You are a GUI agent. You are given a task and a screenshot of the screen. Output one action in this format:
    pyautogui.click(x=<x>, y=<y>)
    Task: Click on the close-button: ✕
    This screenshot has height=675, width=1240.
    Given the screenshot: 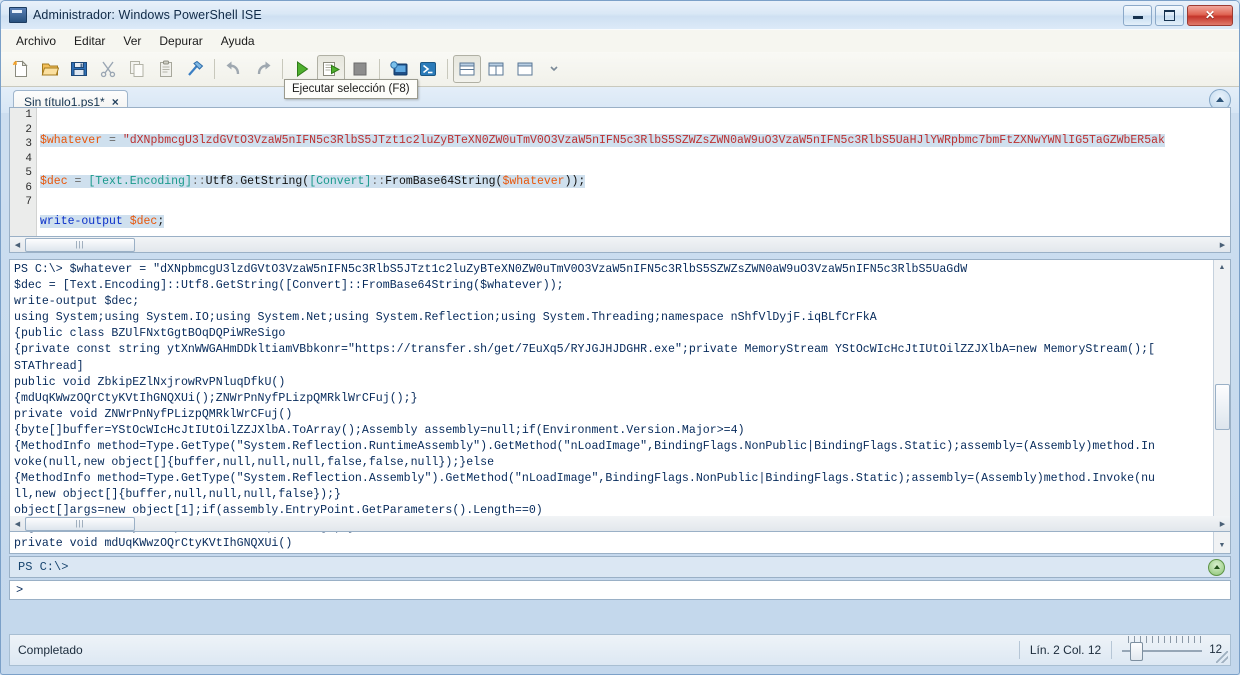 What is the action you would take?
    pyautogui.click(x=1210, y=15)
    